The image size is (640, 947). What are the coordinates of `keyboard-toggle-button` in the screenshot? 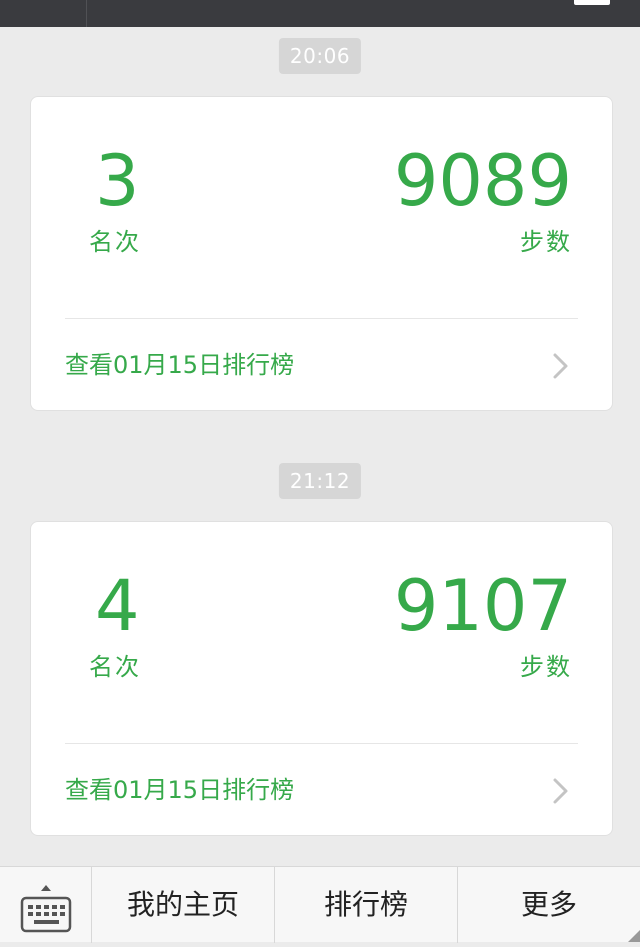 It's located at (46, 905).